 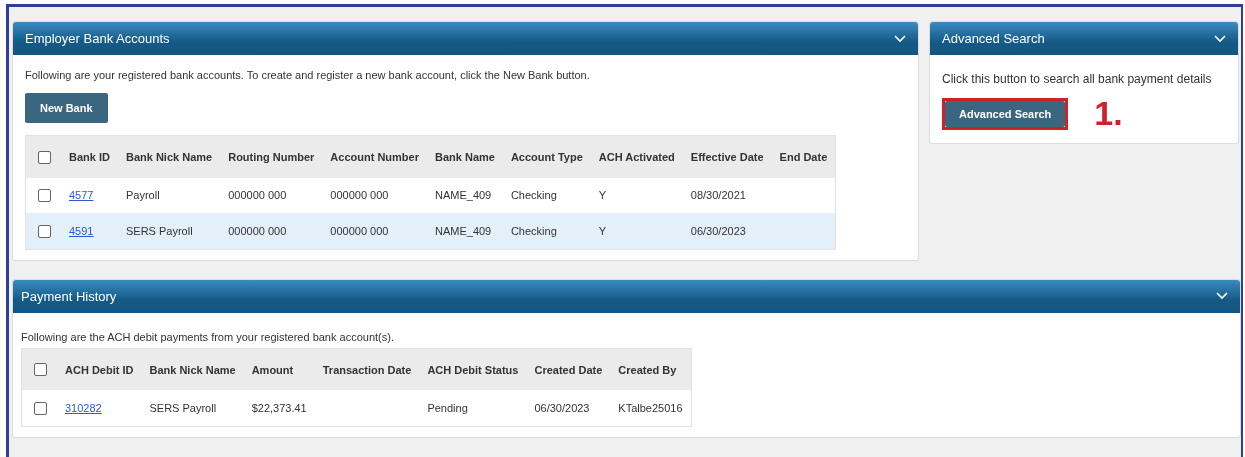 What do you see at coordinates (207, 336) in the screenshot?
I see `intro-text: Following are the ACH debit payments from your registered bank account(s).` at bounding box center [207, 336].